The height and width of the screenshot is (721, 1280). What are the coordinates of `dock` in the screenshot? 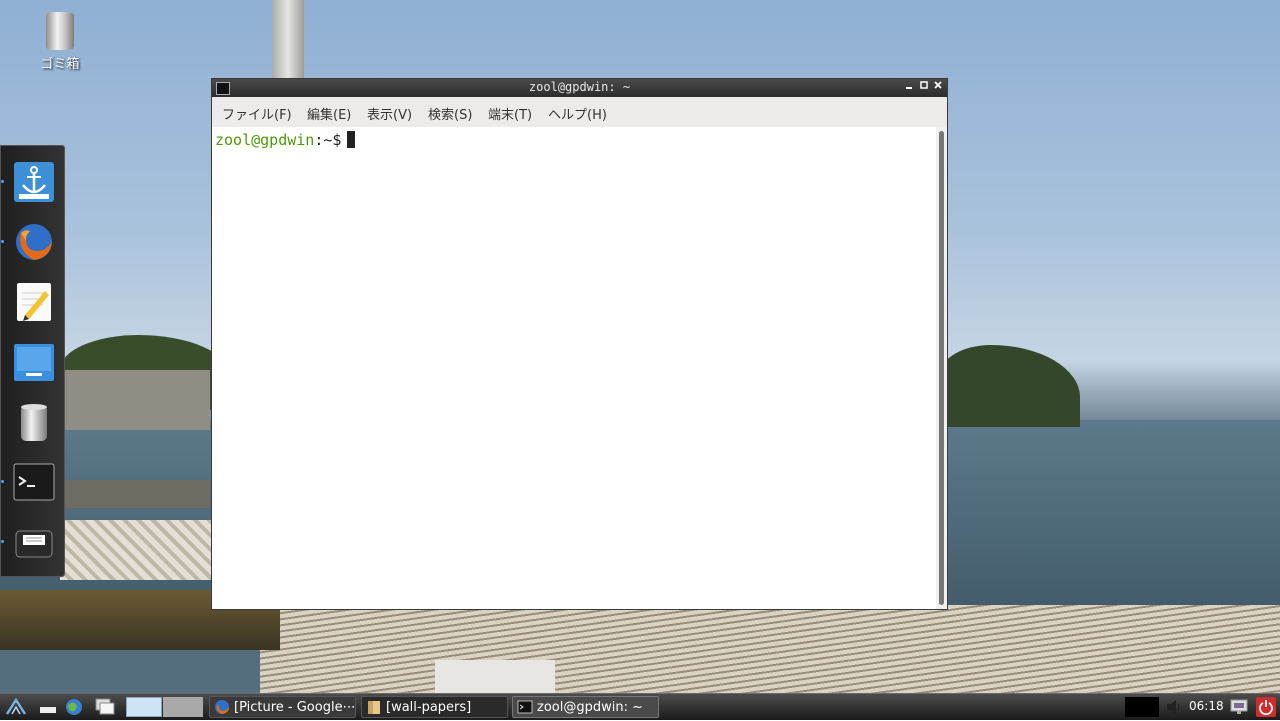 It's located at (32, 361).